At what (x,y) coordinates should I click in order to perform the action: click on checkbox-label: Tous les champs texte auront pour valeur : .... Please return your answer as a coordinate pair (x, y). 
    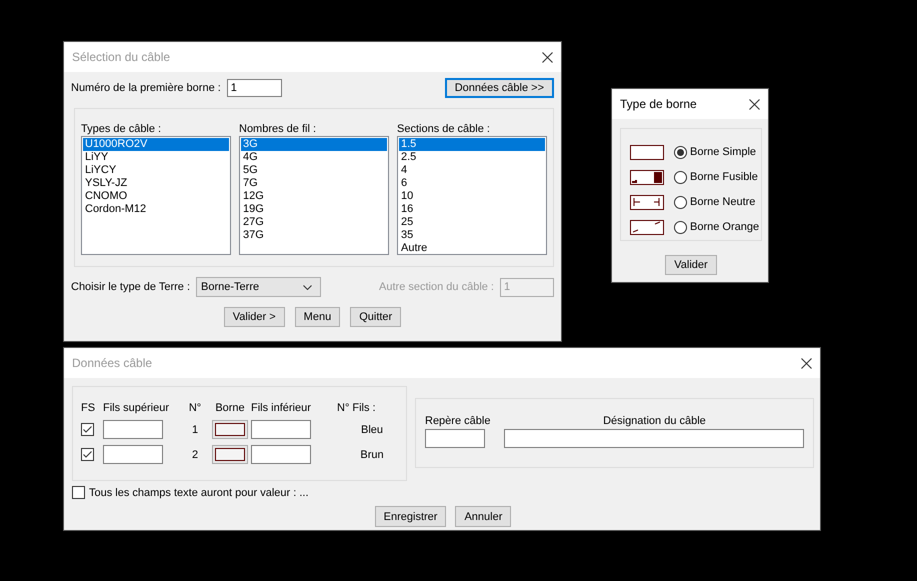
    Looking at the image, I should click on (199, 492).